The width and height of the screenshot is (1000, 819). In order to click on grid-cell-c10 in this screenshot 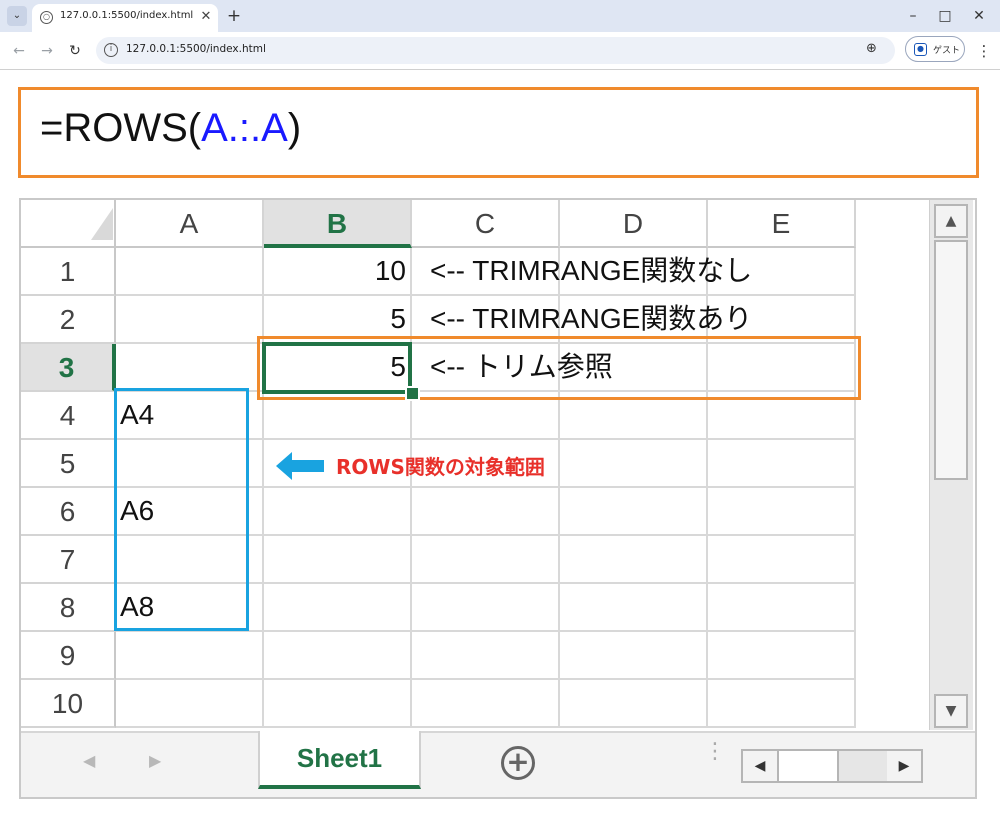, I will do `click(486, 704)`.